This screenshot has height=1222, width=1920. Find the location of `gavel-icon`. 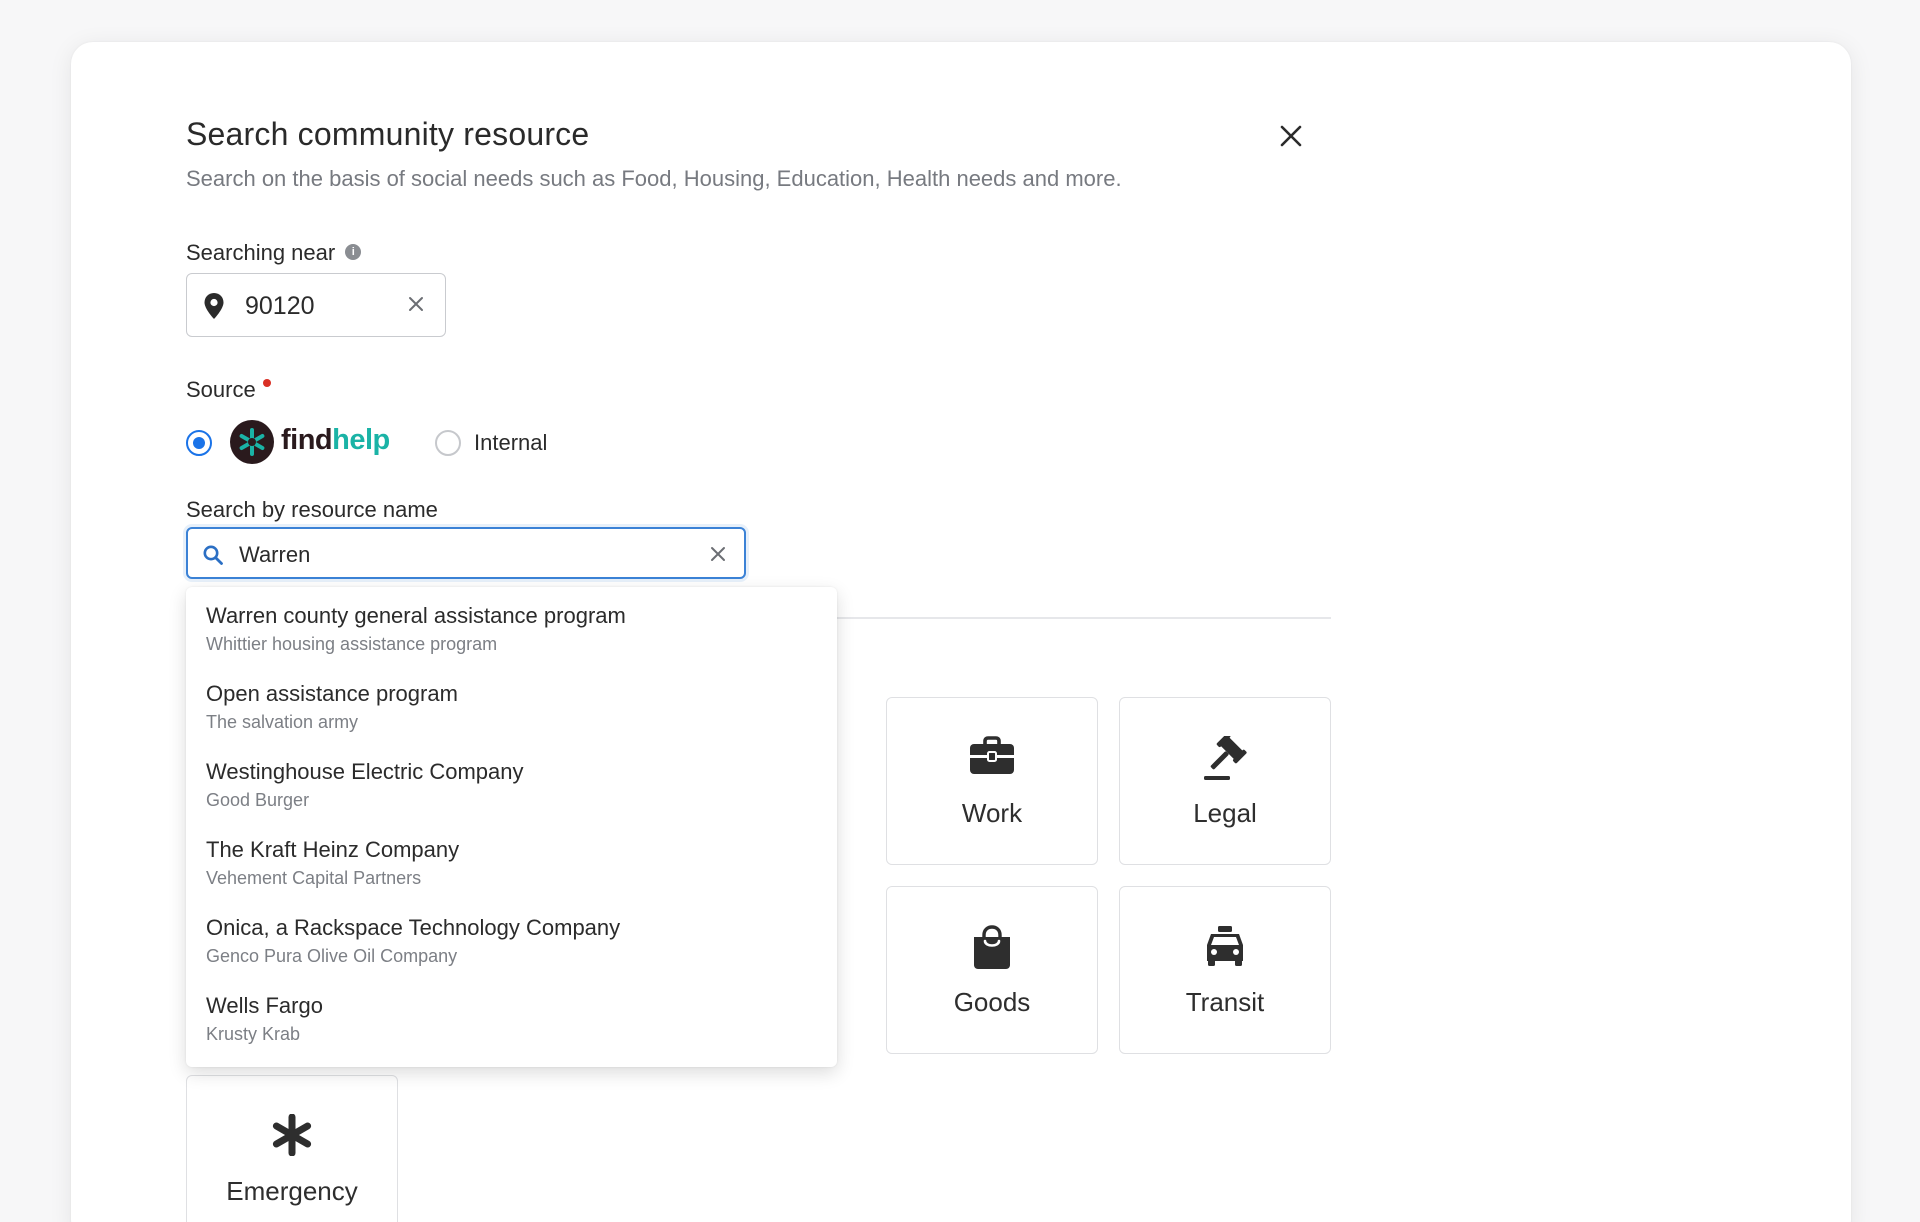

gavel-icon is located at coordinates (1225, 758).